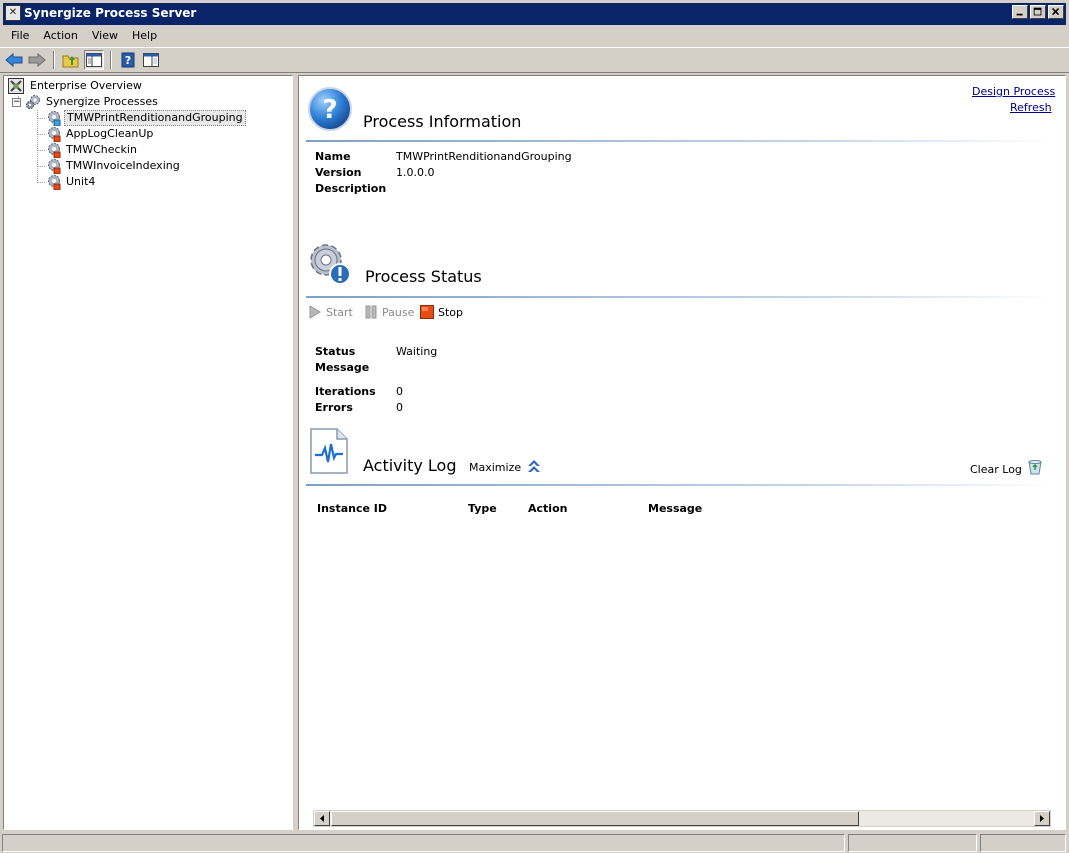 The height and width of the screenshot is (853, 1069). I want to click on activity-log-document-icon, so click(329, 451).